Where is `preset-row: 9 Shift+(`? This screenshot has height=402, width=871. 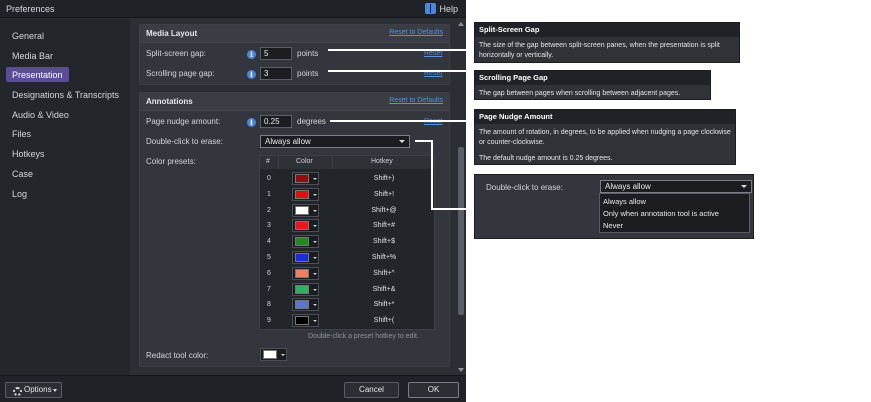
preset-row: 9 Shift+( is located at coordinates (347, 321).